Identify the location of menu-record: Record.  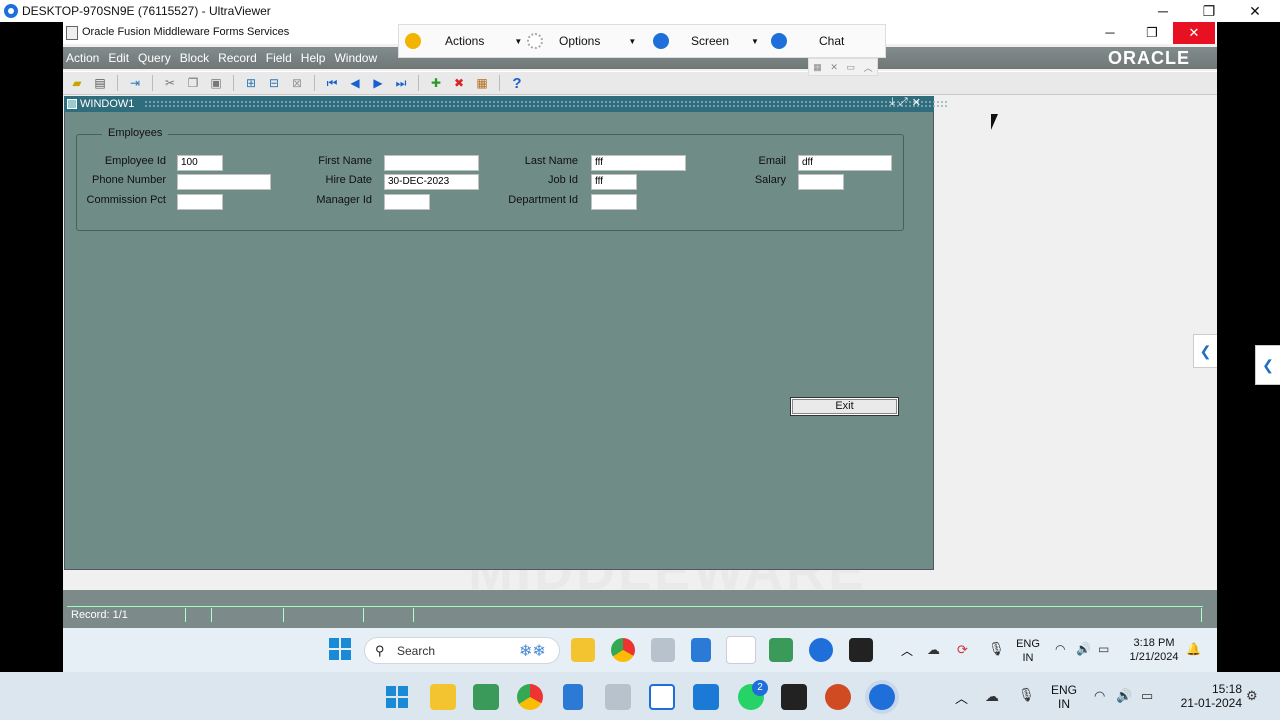
(237, 58).